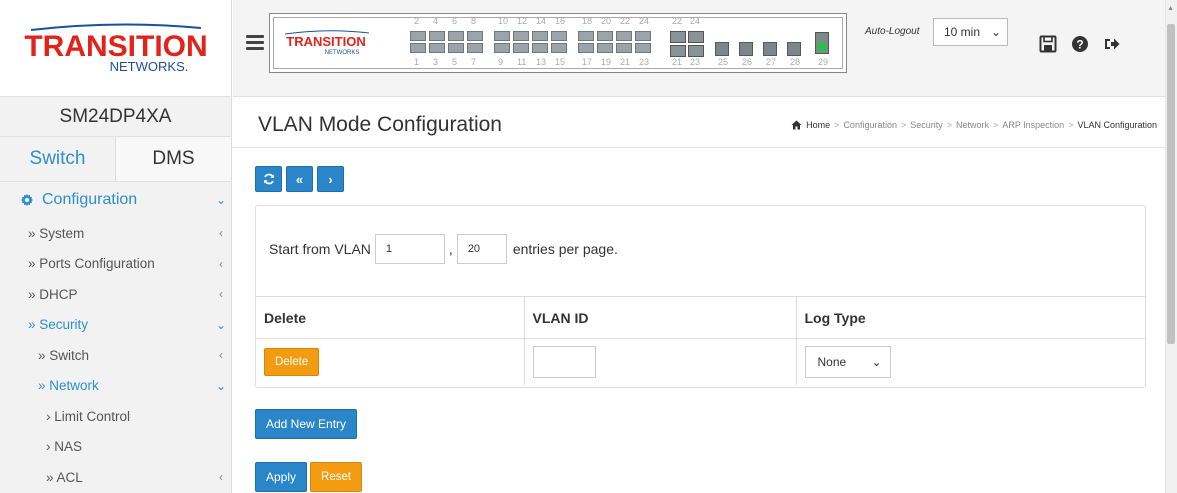 The width and height of the screenshot is (1177, 493). I want to click on sidebar-tabs: Switch DMS, so click(115, 159).